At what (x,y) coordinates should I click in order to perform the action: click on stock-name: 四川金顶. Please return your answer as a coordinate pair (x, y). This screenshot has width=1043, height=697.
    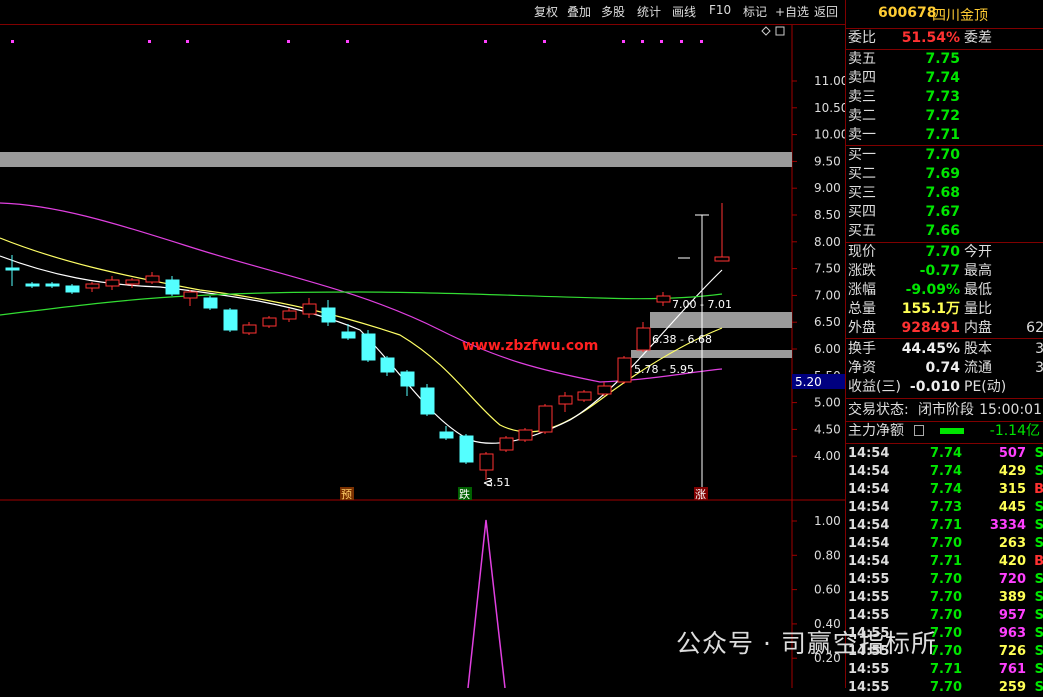
    Looking at the image, I should click on (960, 15).